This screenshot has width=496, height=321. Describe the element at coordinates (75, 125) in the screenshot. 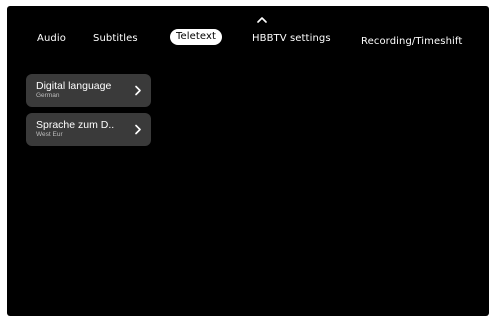

I see `menu-item-title: Sprache zum D..` at that location.